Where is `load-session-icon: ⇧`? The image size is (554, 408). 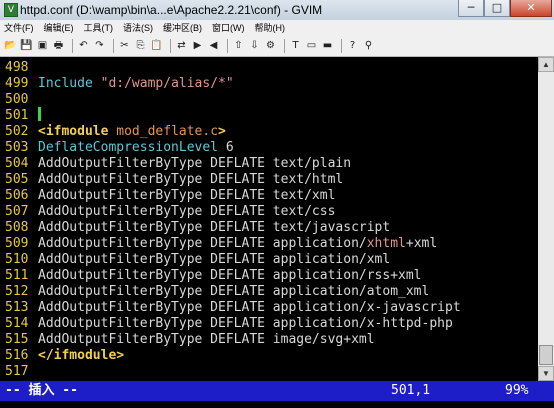
load-session-icon: ⇧ is located at coordinates (238, 45).